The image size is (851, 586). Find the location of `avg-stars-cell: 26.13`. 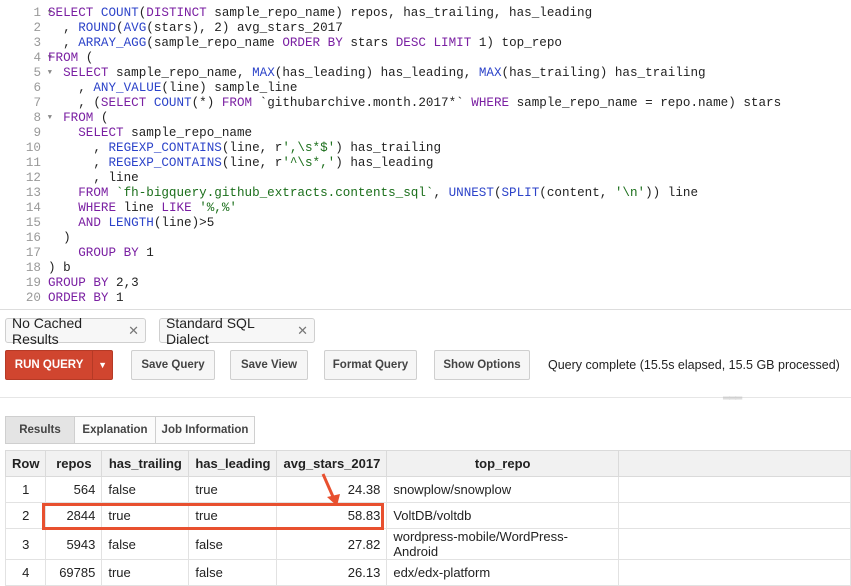

avg-stars-cell: 26.13 is located at coordinates (332, 572).